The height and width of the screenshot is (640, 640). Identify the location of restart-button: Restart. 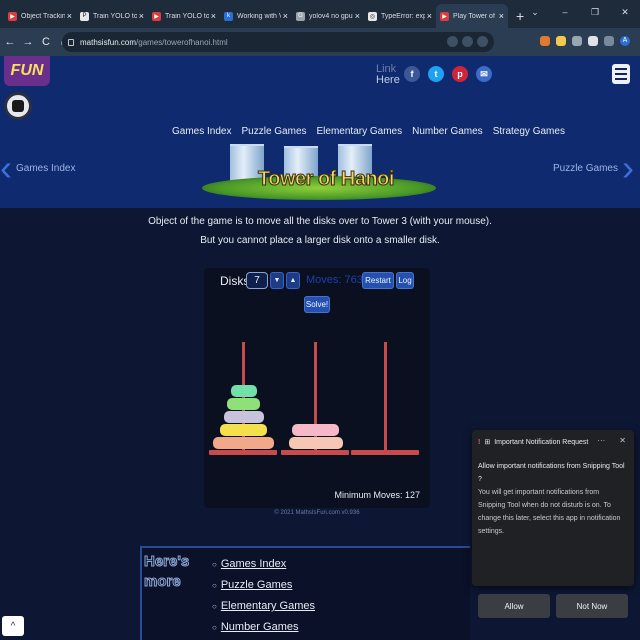
(378, 280).